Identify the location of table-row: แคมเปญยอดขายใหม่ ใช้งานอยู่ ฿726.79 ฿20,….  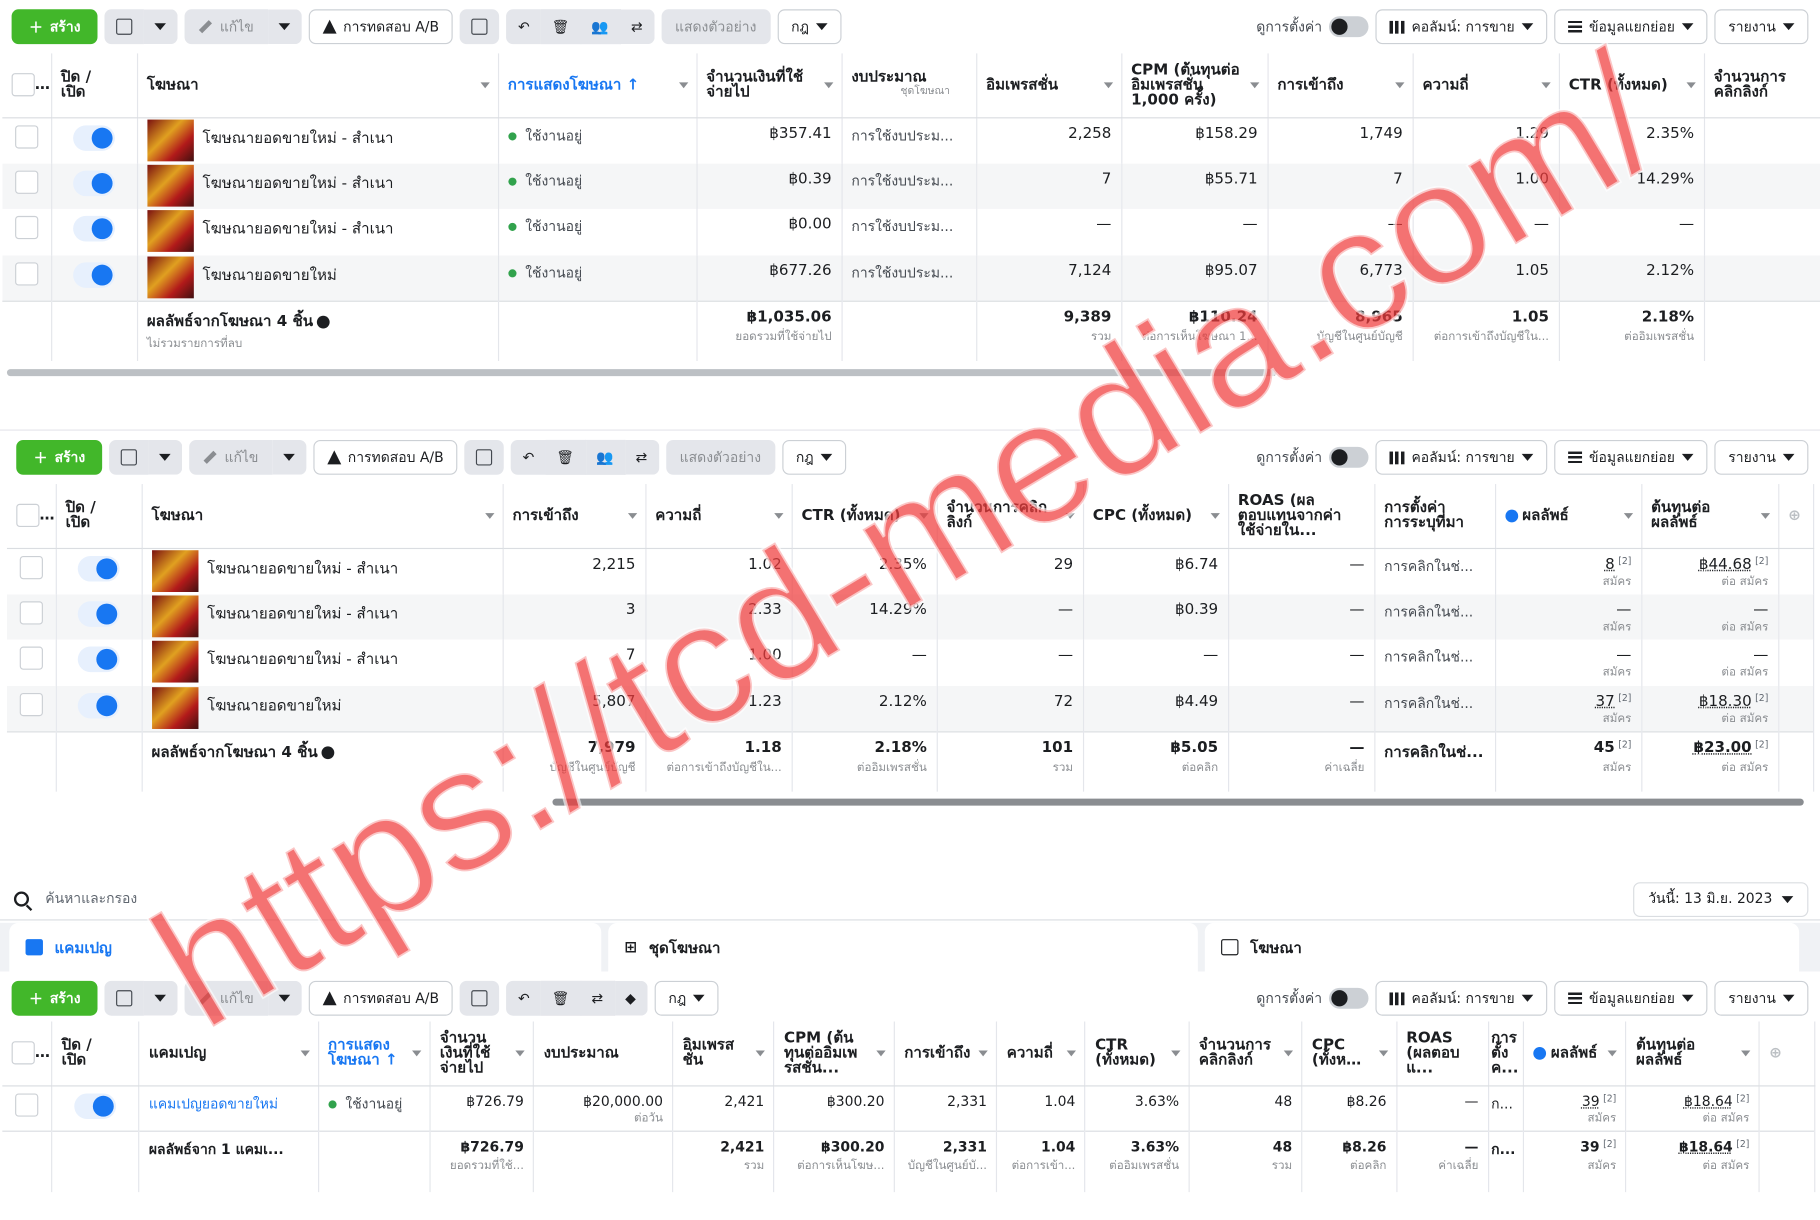
(909, 1108).